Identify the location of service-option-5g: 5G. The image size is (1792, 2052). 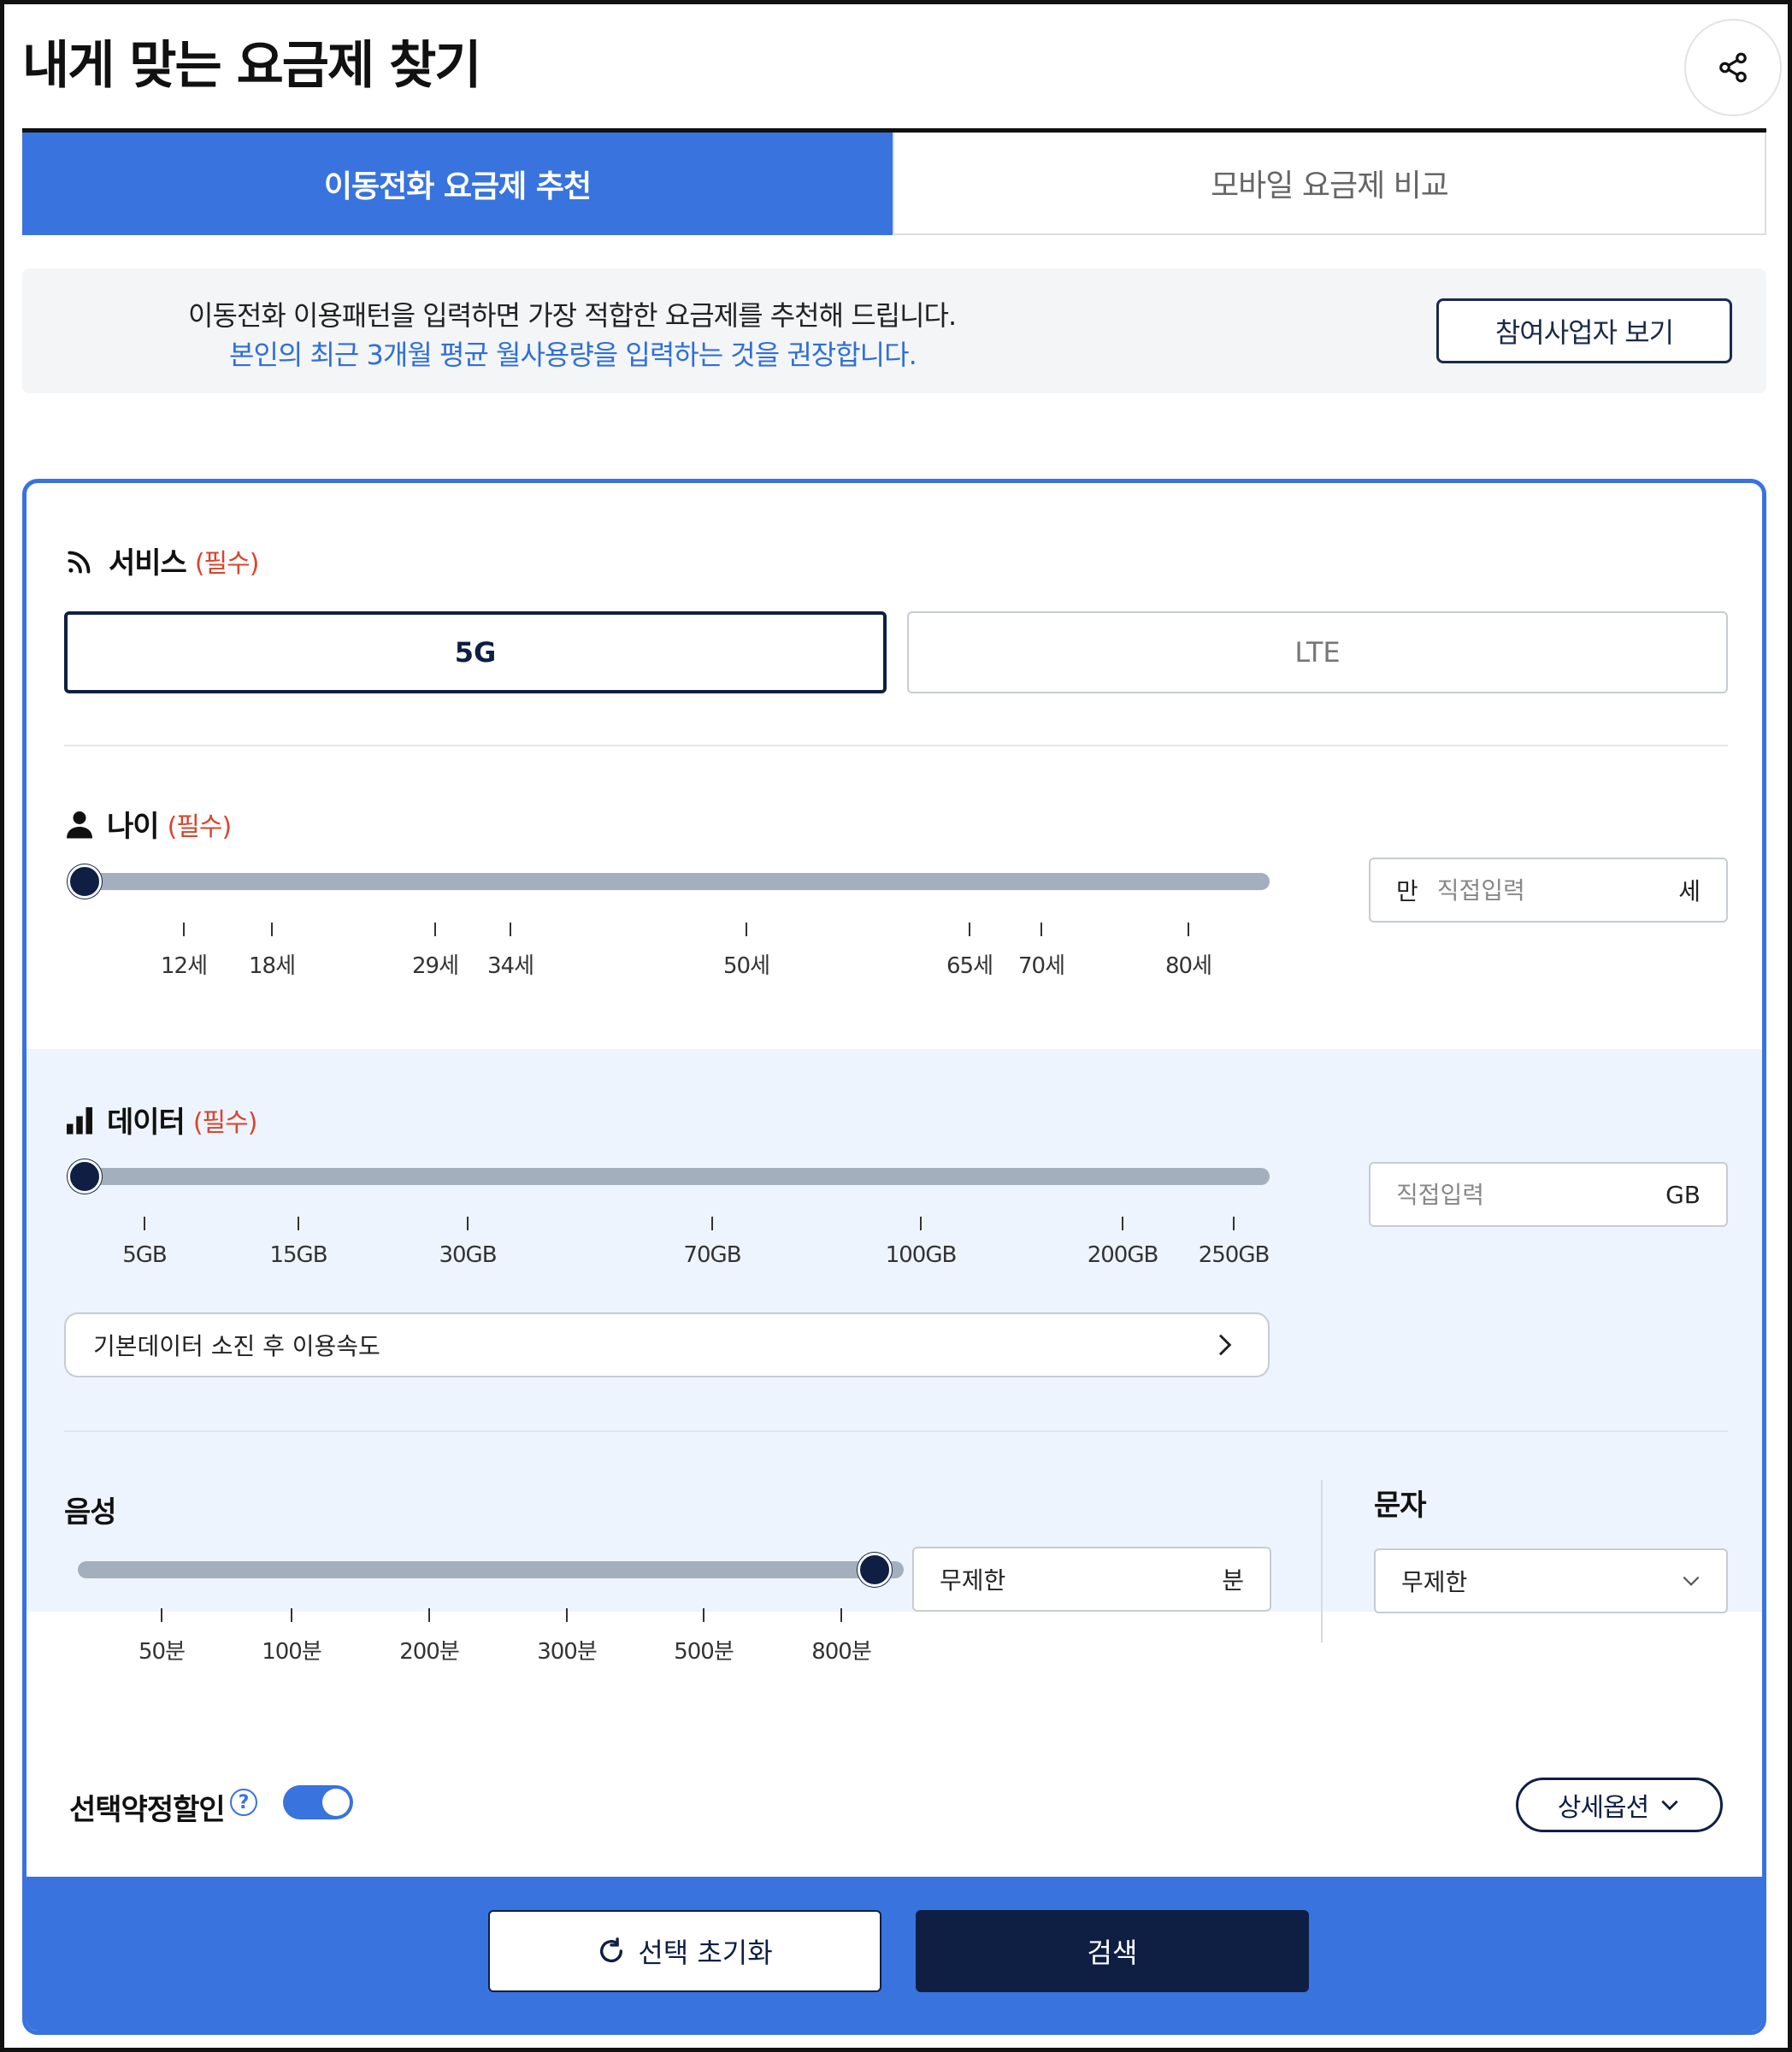
(475, 652).